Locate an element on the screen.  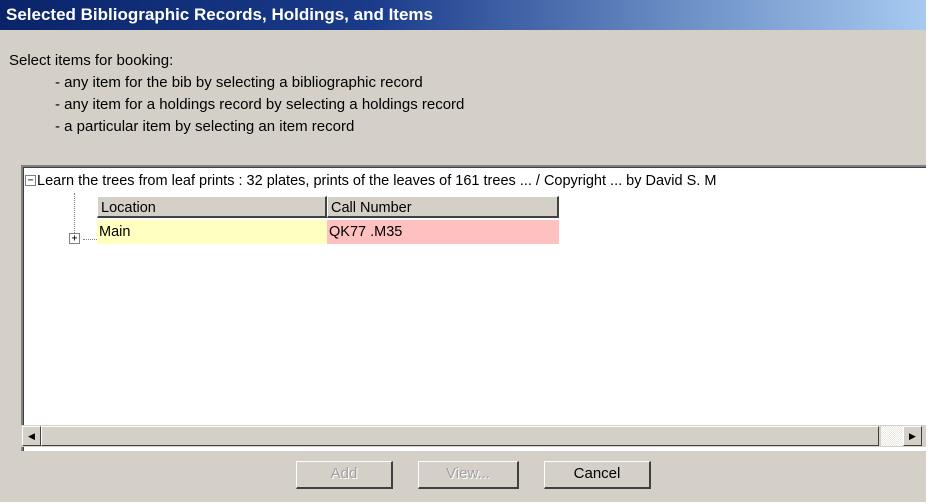
horizontal-scrollbar: ◀ ▶ is located at coordinates (473, 436).